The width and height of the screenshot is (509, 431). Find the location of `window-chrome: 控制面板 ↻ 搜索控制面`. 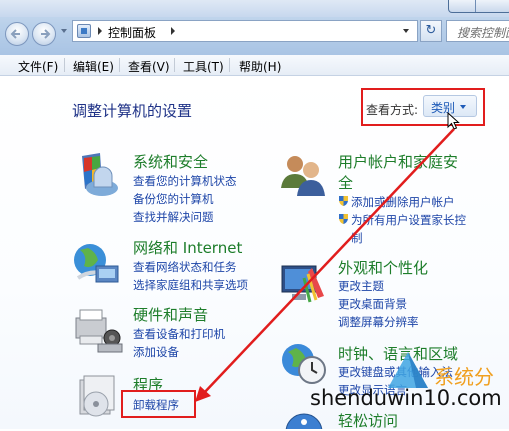

window-chrome: 控制面板 ↻ 搜索控制面 is located at coordinates (254, 27).